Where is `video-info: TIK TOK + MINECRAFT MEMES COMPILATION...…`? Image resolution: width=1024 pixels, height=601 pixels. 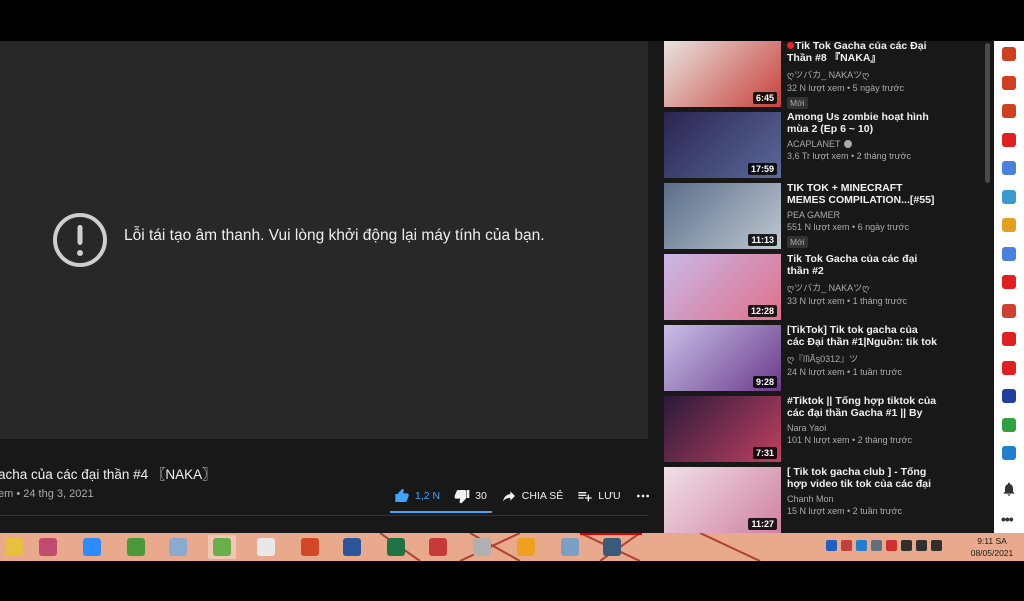 video-info: TIK TOK + MINECRAFT MEMES COMPILATION...… is located at coordinates (862, 216).